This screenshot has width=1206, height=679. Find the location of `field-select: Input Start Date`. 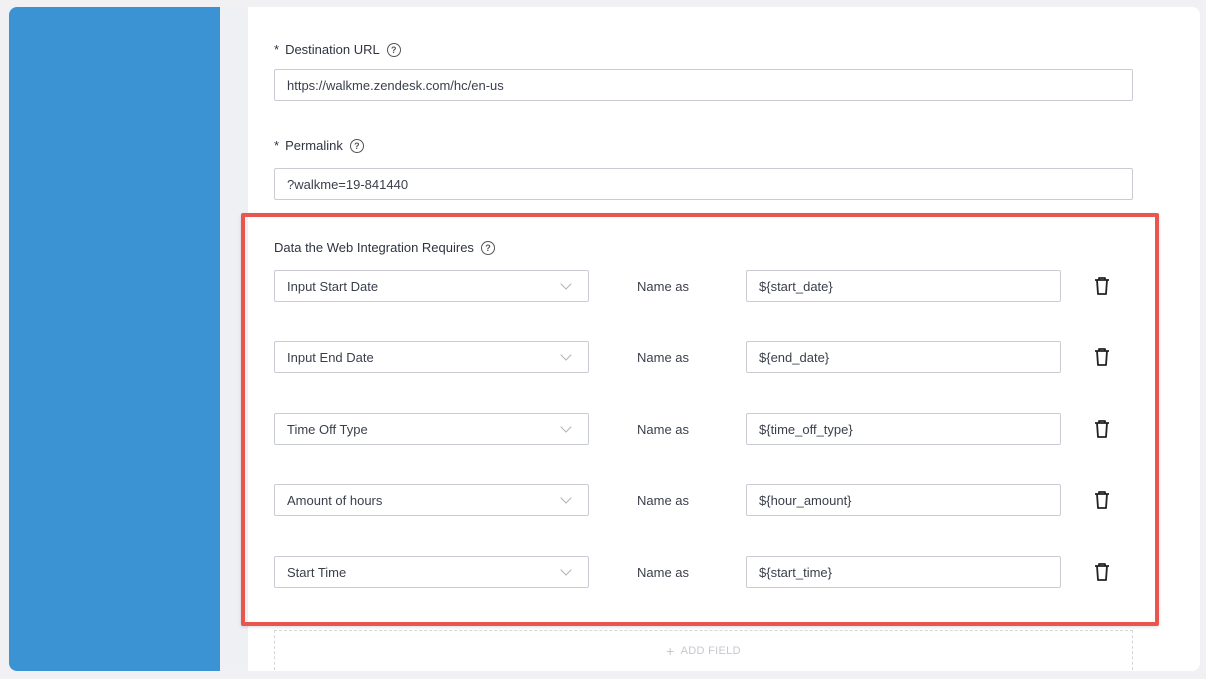

field-select: Input Start Date is located at coordinates (431, 286).